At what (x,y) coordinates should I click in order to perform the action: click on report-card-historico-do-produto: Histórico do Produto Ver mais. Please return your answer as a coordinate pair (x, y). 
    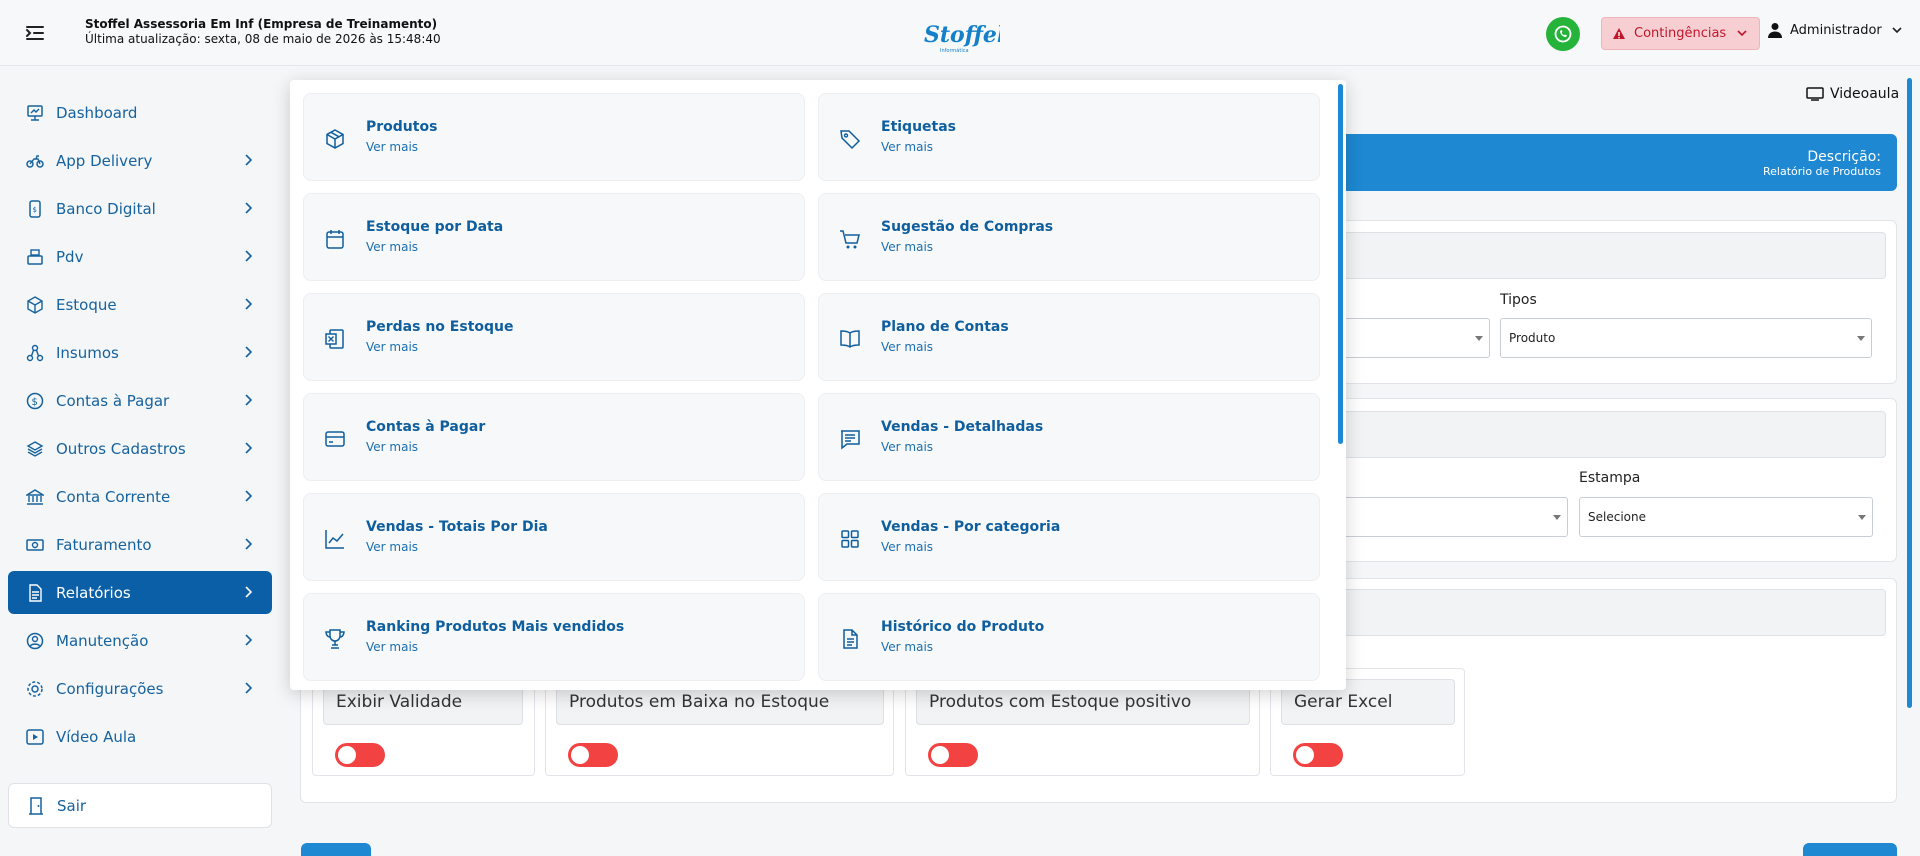
    Looking at the image, I should click on (1069, 637).